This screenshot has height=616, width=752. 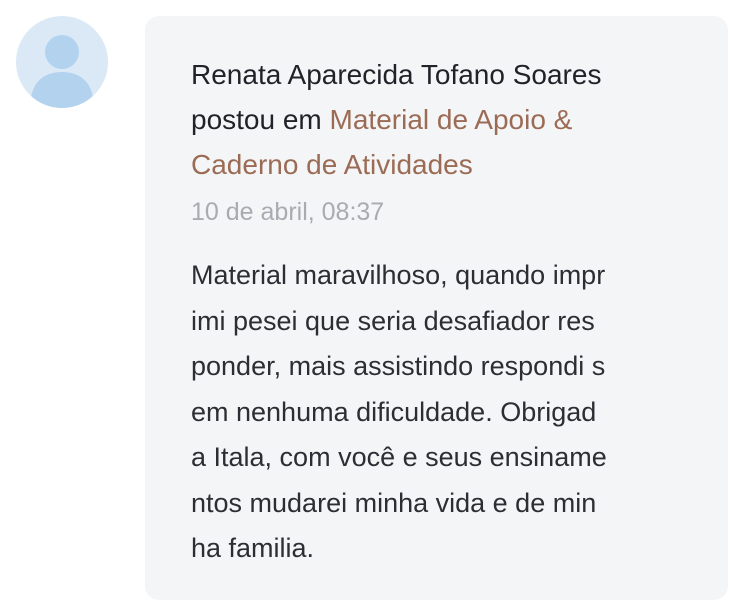 What do you see at coordinates (398, 366) in the screenshot?
I see `post-content-line: ponder, mais assistindo respondi s` at bounding box center [398, 366].